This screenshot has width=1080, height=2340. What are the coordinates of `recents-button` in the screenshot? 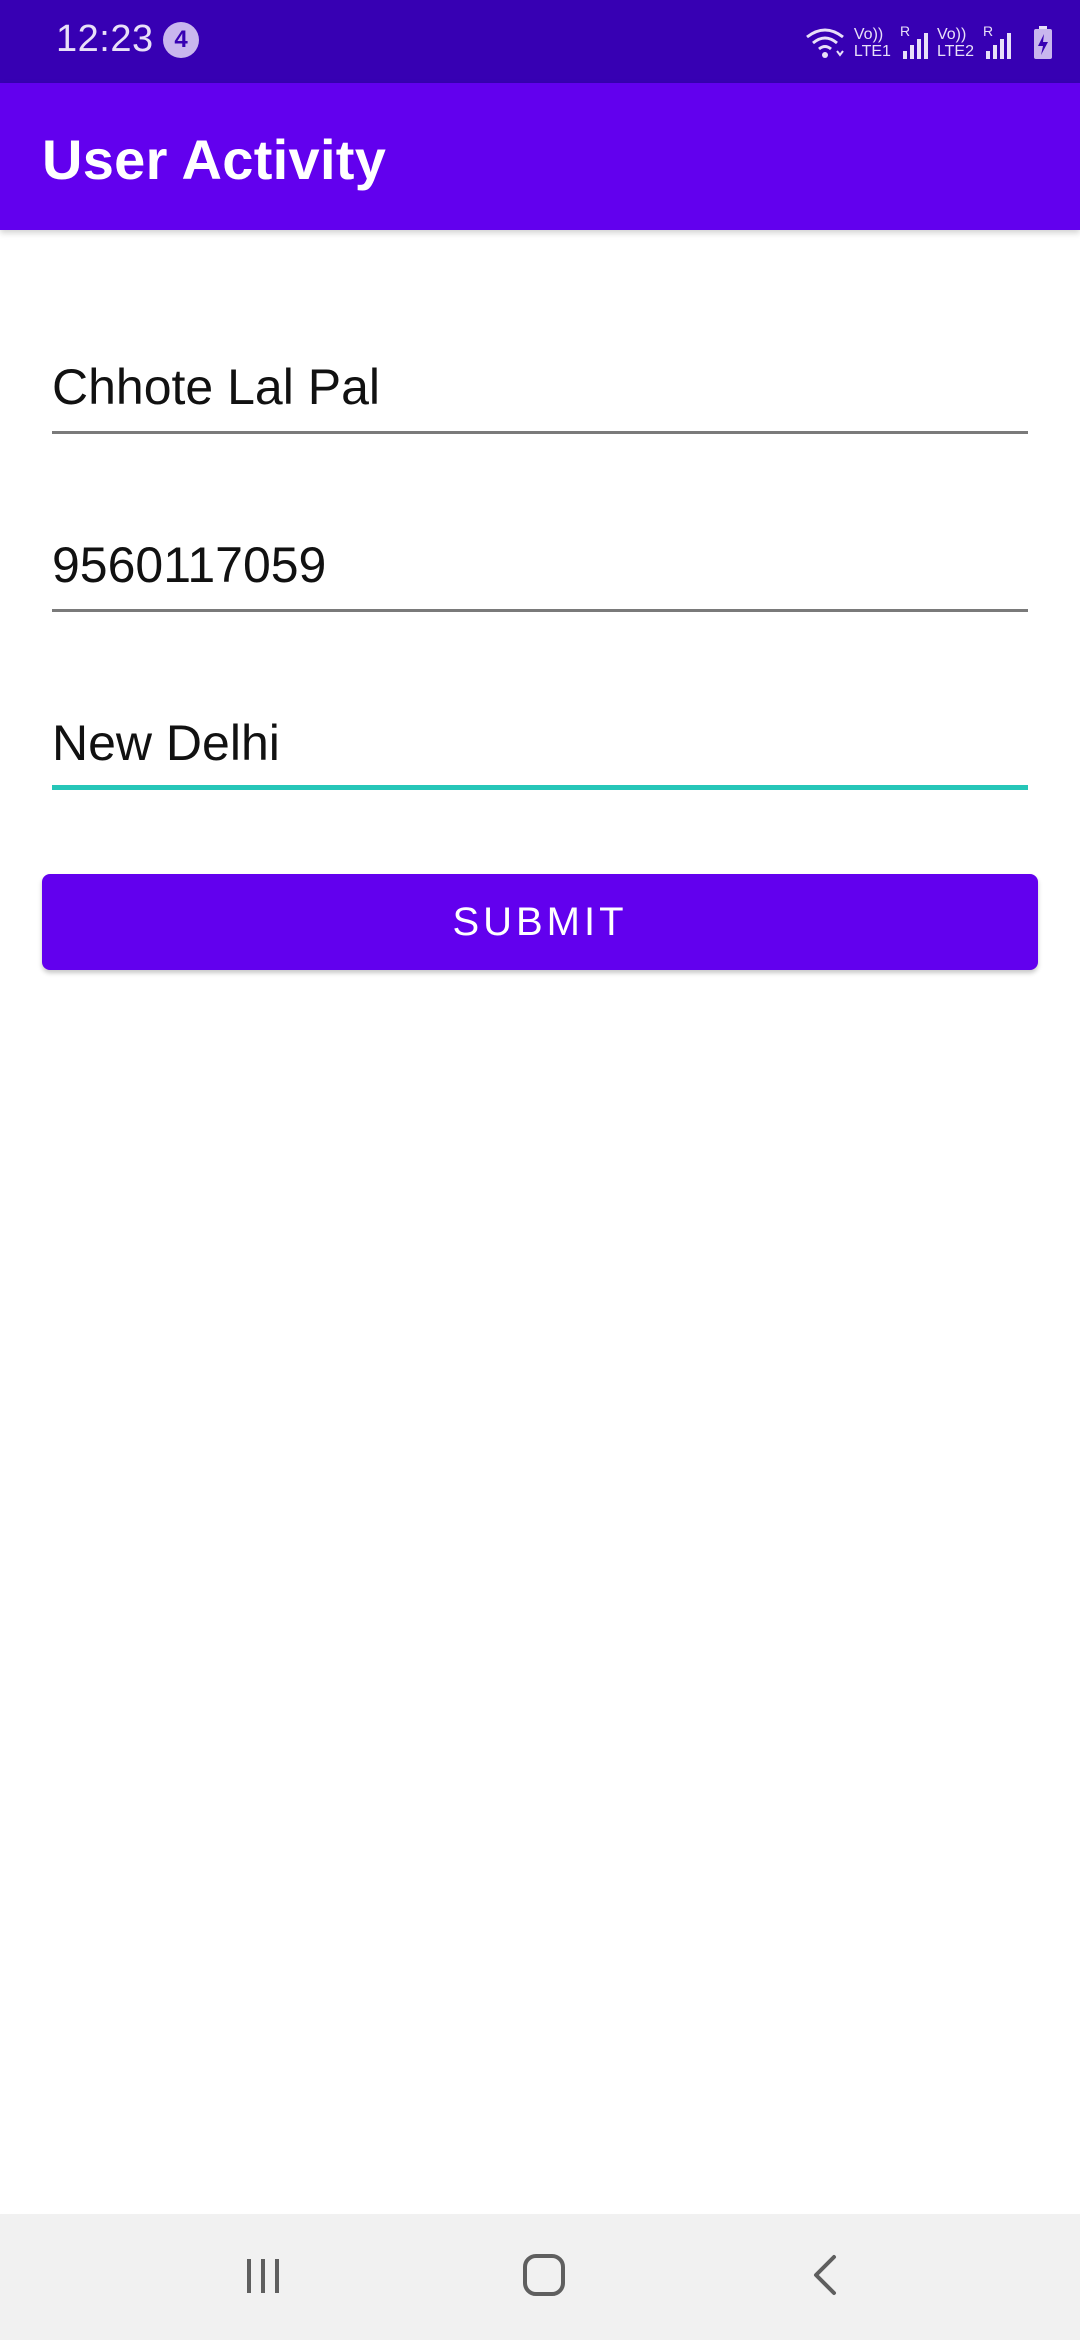 It's located at (263, 2277).